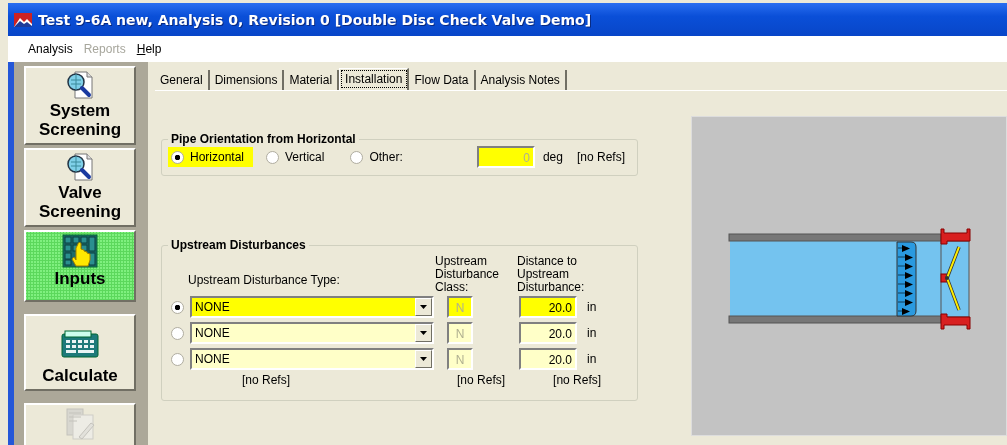 This screenshot has height=445, width=1007. I want to click on sidebar-button: Inputs, so click(80, 266).